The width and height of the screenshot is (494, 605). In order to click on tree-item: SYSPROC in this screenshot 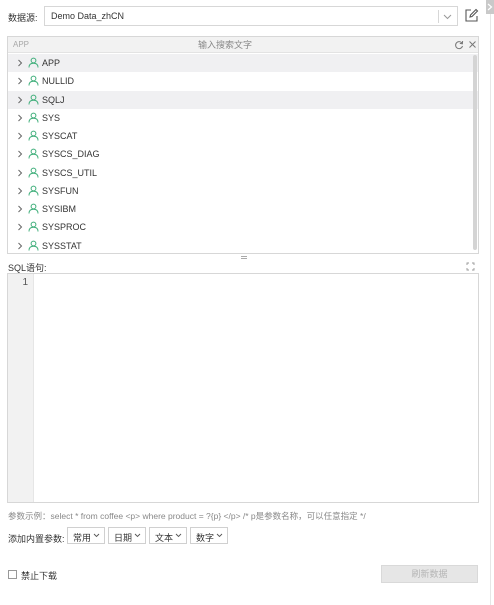, I will do `click(243, 227)`.